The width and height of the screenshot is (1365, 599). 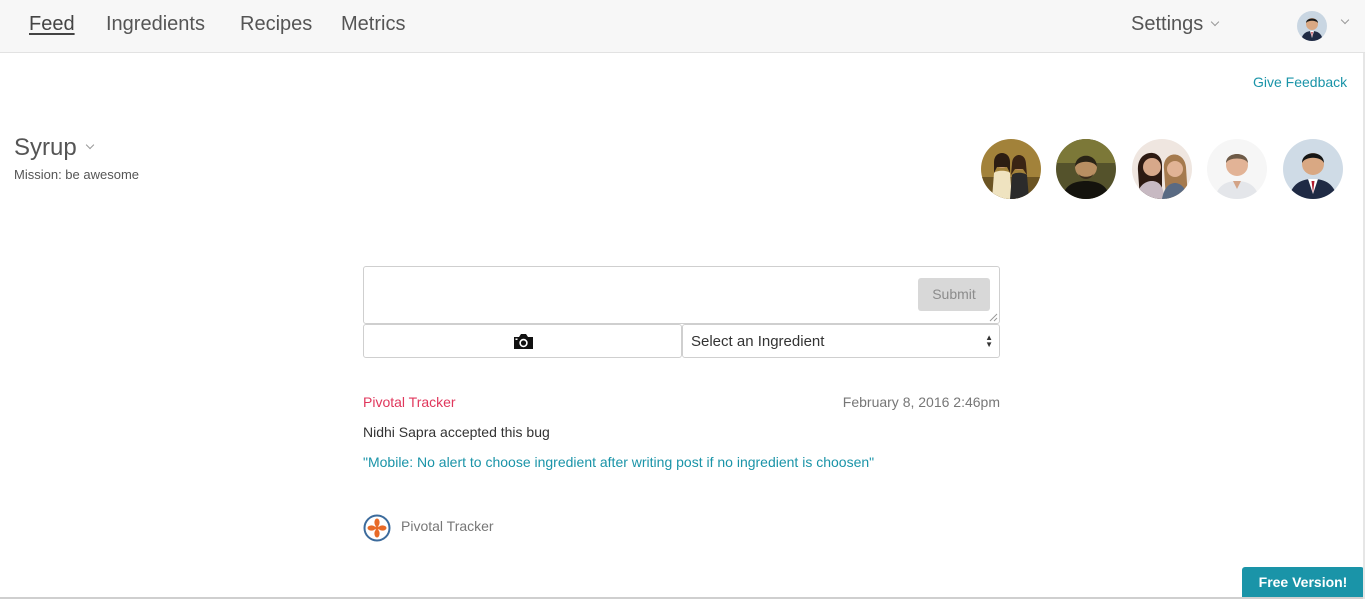 I want to click on nav-recipes: Recipes, so click(x=276, y=24).